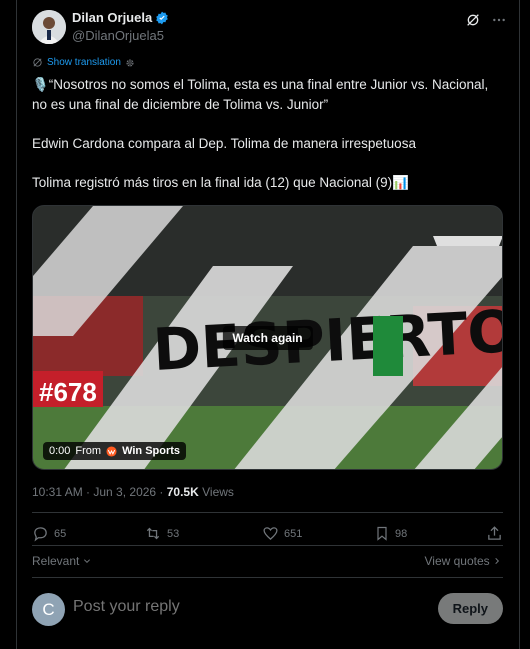 This screenshot has width=530, height=649. I want to click on tweet-timestamp: 10:31 AM · Jun 3, 2026 ·, so click(99, 492).